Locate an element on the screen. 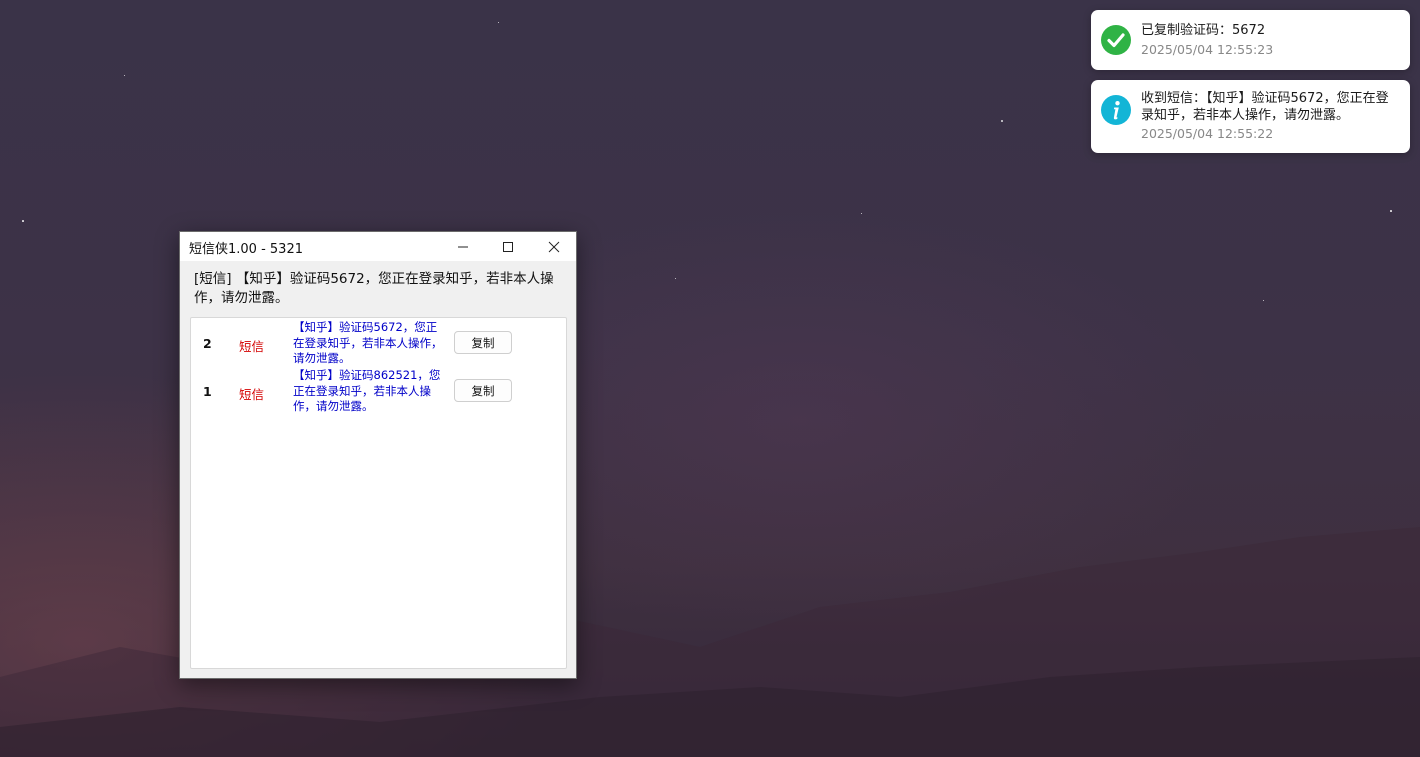 The width and height of the screenshot is (1420, 757). minimize-button is located at coordinates (463, 246).